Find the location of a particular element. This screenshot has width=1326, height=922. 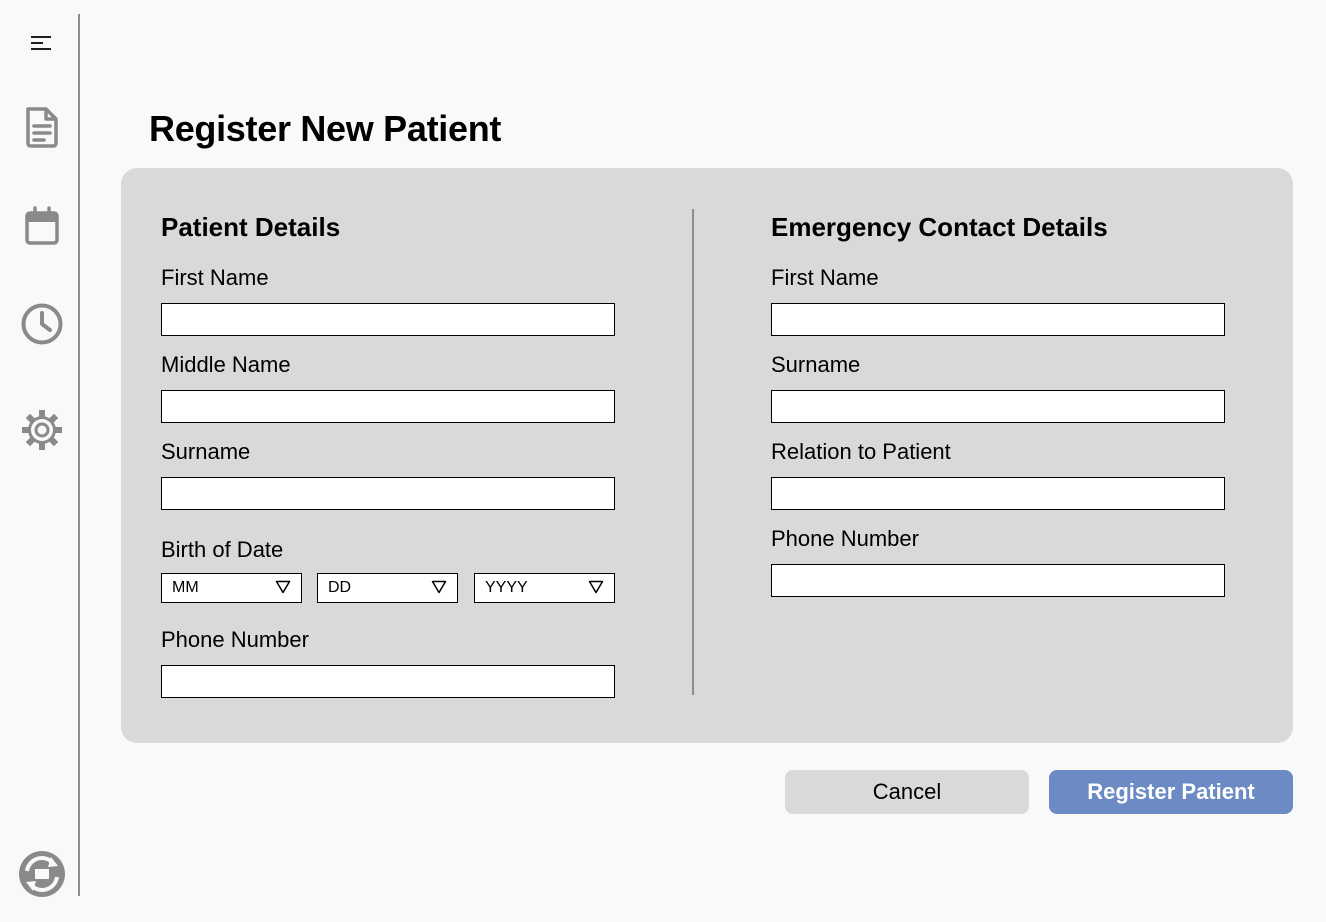

sidebar-divider is located at coordinates (79, 455).